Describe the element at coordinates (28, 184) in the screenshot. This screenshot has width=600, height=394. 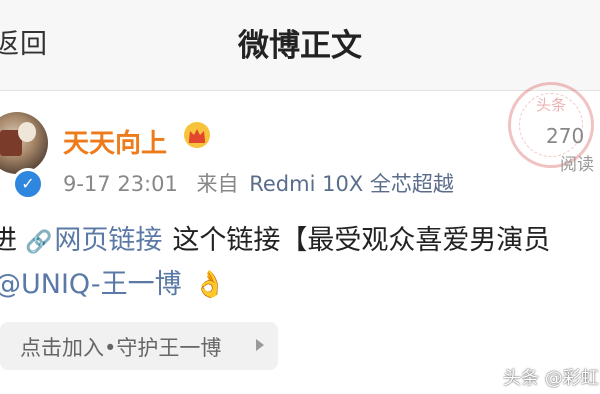
I see `verified-badge-icon: ✓` at that location.